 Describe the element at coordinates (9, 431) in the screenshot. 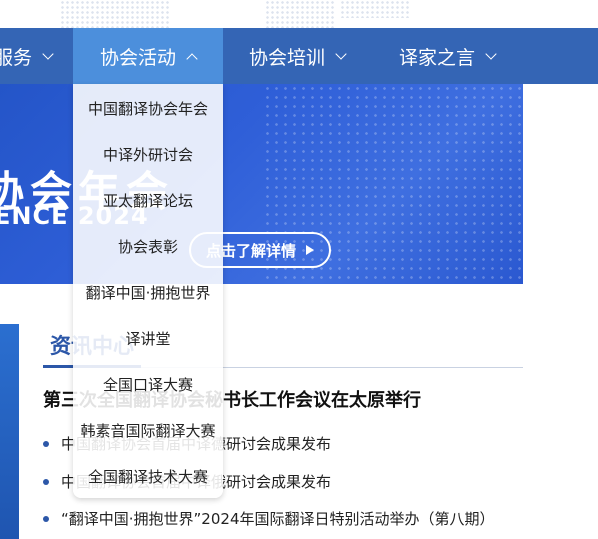

I see `side-photo` at that location.